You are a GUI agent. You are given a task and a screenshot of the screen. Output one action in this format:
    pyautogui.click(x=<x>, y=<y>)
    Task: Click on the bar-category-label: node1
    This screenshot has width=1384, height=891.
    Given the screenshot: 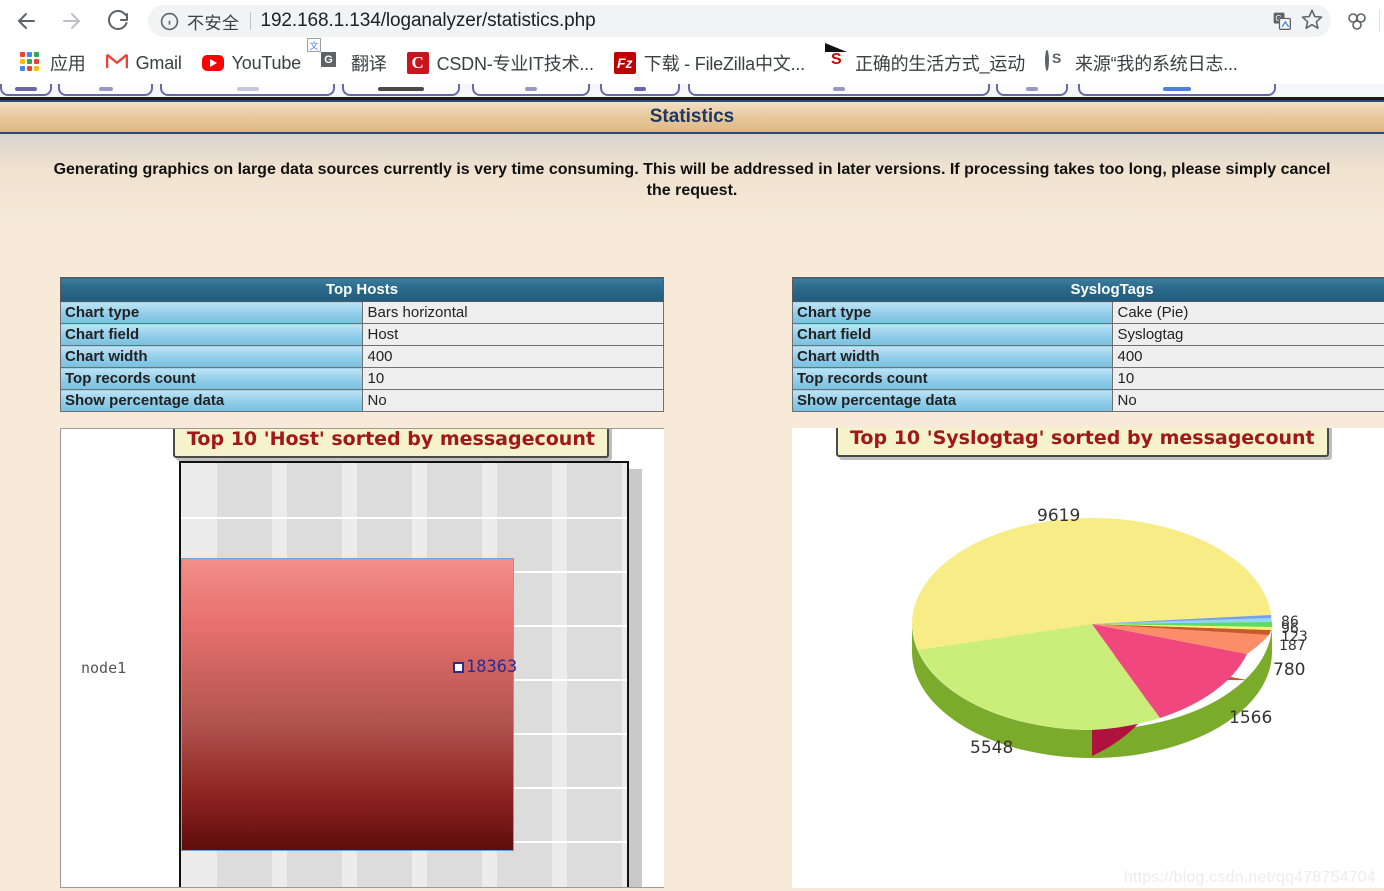 What is the action you would take?
    pyautogui.click(x=104, y=668)
    